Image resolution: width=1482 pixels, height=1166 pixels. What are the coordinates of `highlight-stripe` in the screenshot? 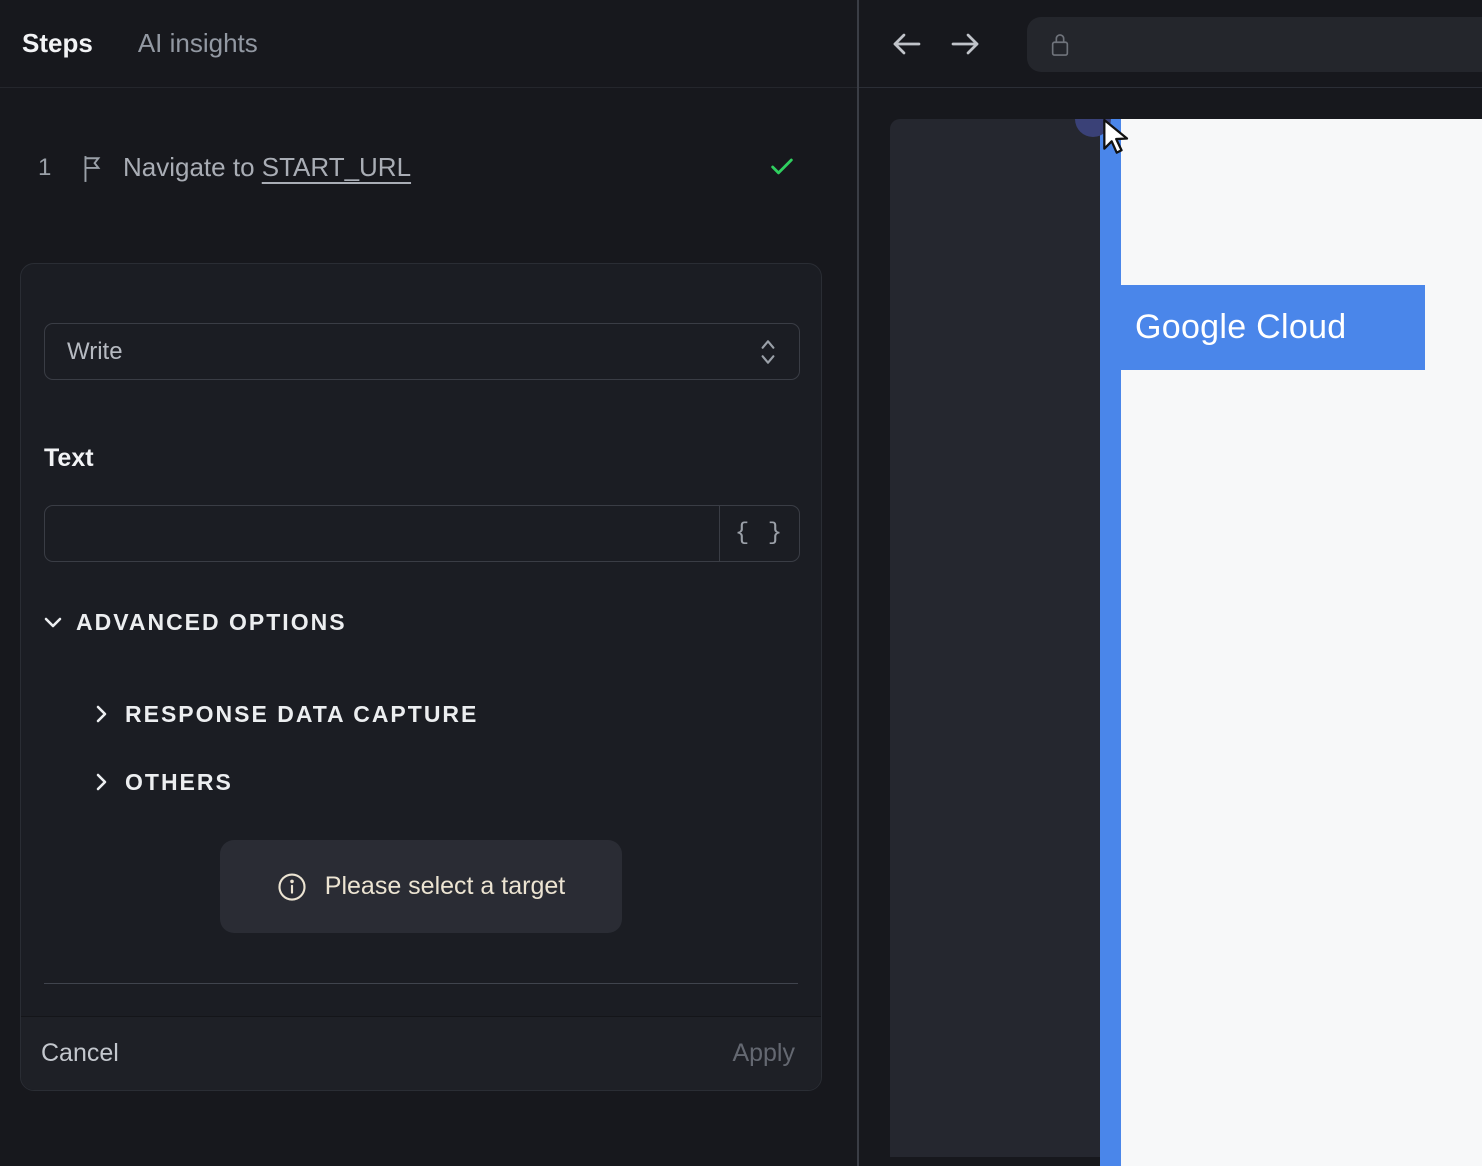 It's located at (1110, 642).